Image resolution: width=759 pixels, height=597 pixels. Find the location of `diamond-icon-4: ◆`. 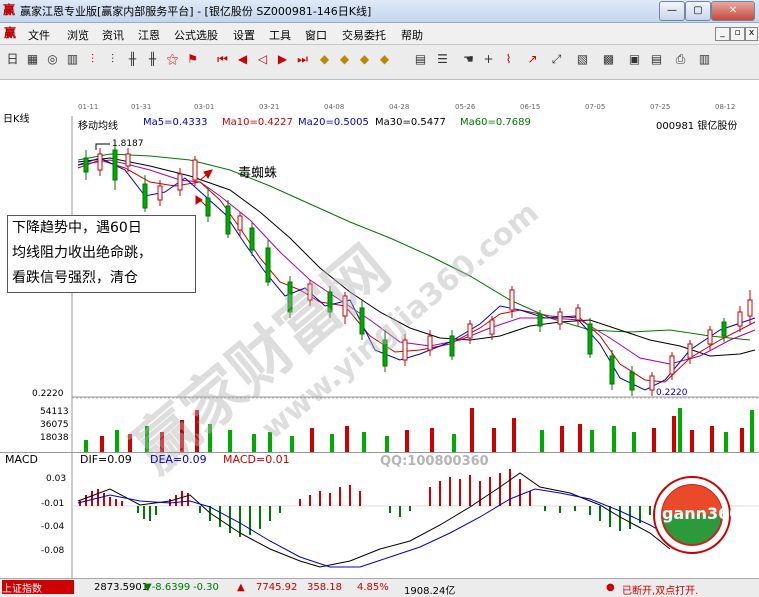

diamond-icon-4: ◆ is located at coordinates (384, 59).